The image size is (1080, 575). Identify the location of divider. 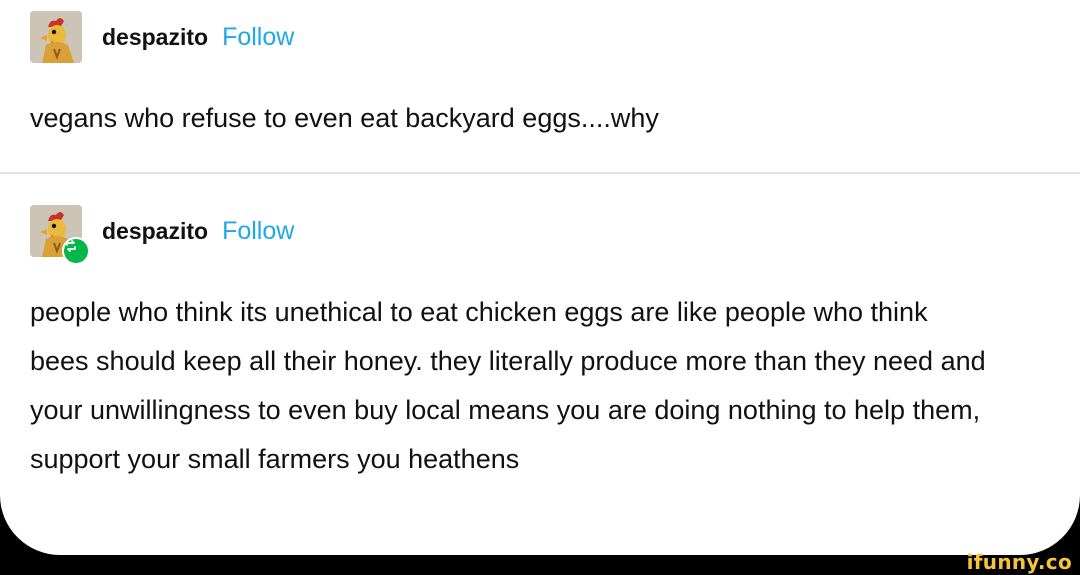
(540, 173).